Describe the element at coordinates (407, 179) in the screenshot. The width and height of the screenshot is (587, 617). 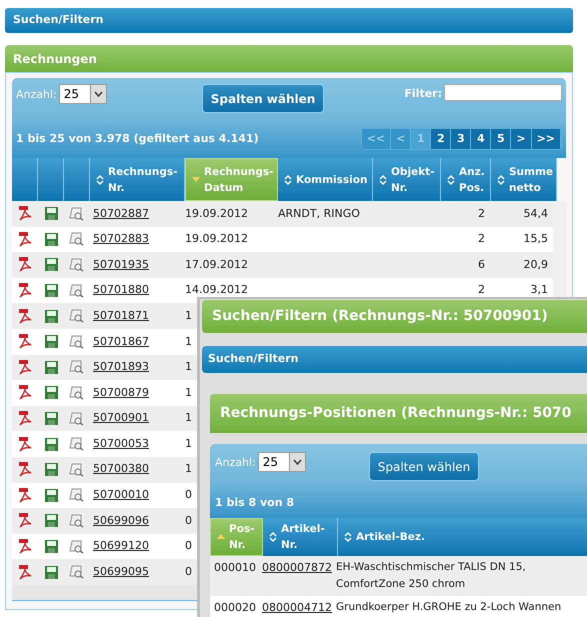
I see `column-header: Objekt-Nr.` at that location.